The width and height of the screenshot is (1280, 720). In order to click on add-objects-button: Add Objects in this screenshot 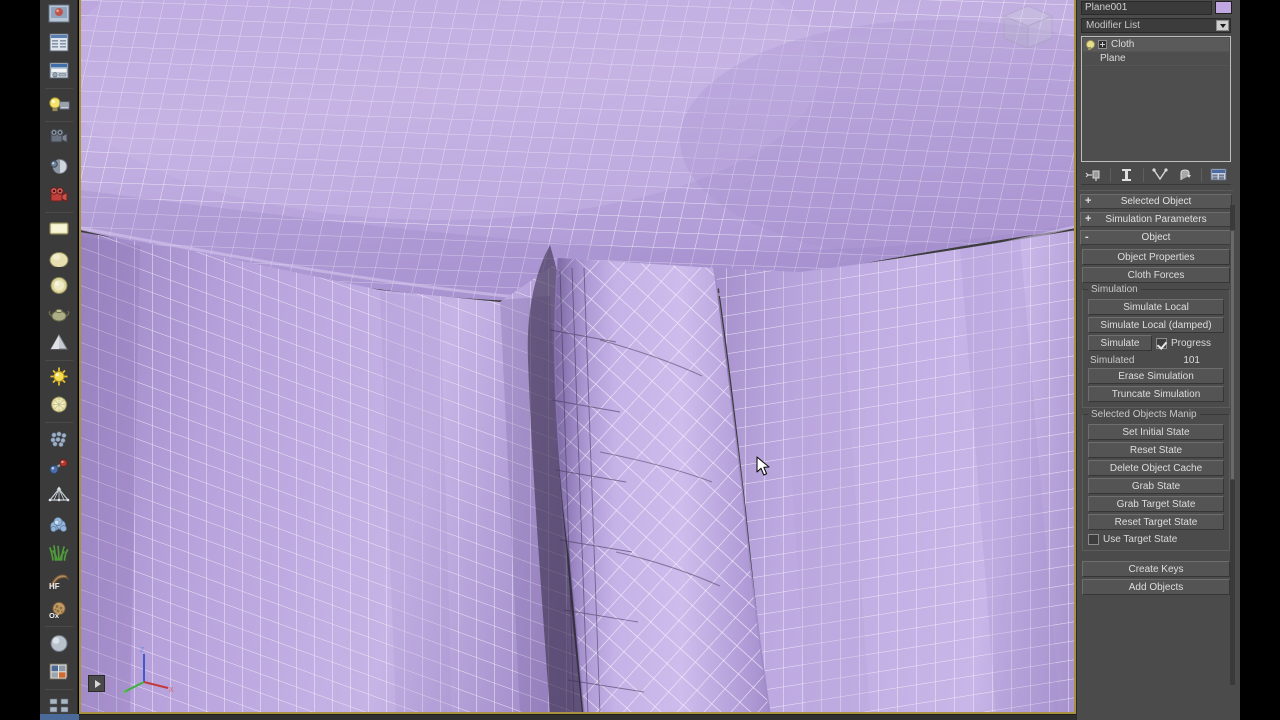, I will do `click(1156, 587)`.